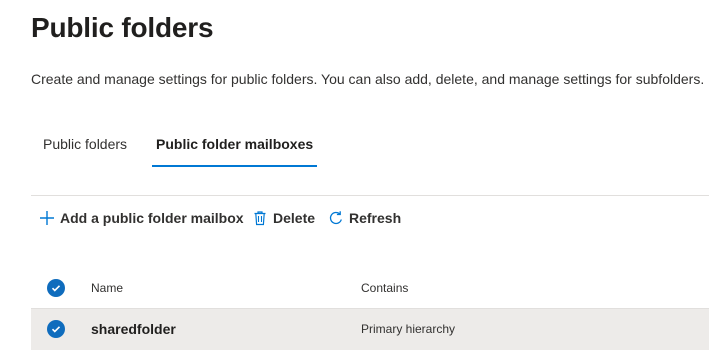 The height and width of the screenshot is (360, 709). Describe the element at coordinates (408, 329) in the screenshot. I see `row-contains-cell: Primary hierarchy` at that location.